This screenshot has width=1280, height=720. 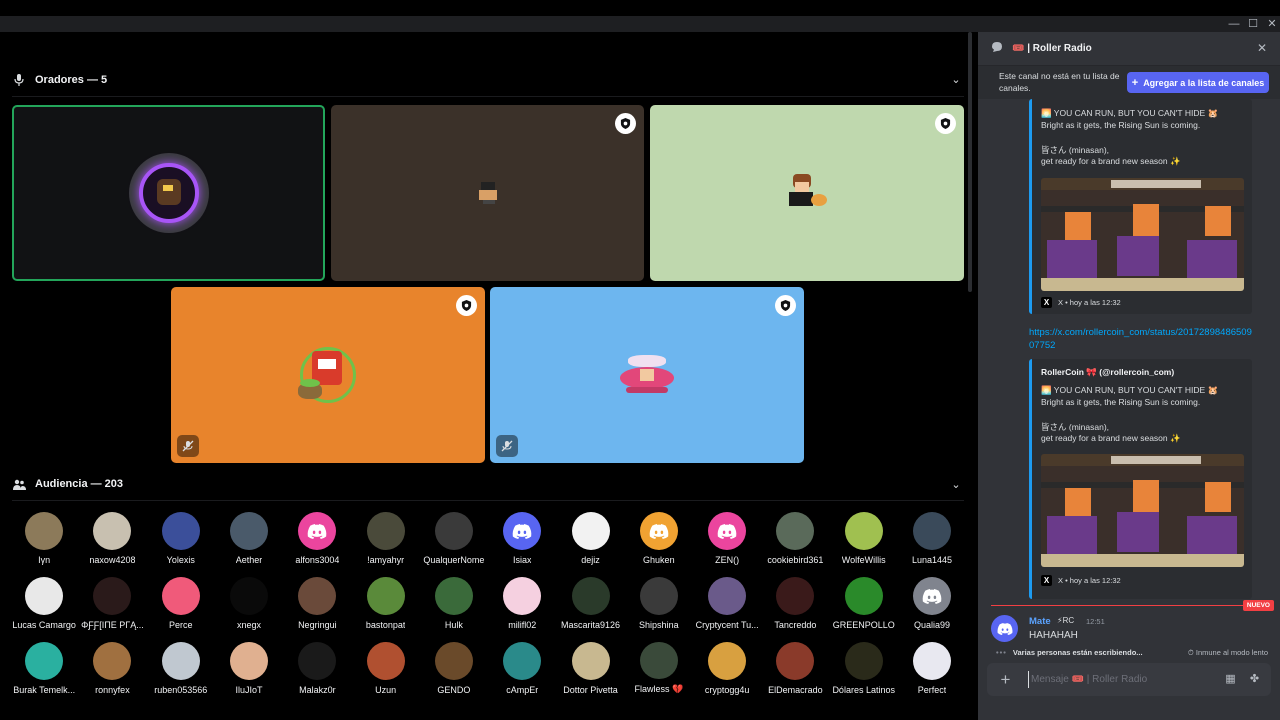 What do you see at coordinates (1254, 679) in the screenshot?
I see `apps-icon: ✤` at bounding box center [1254, 679].